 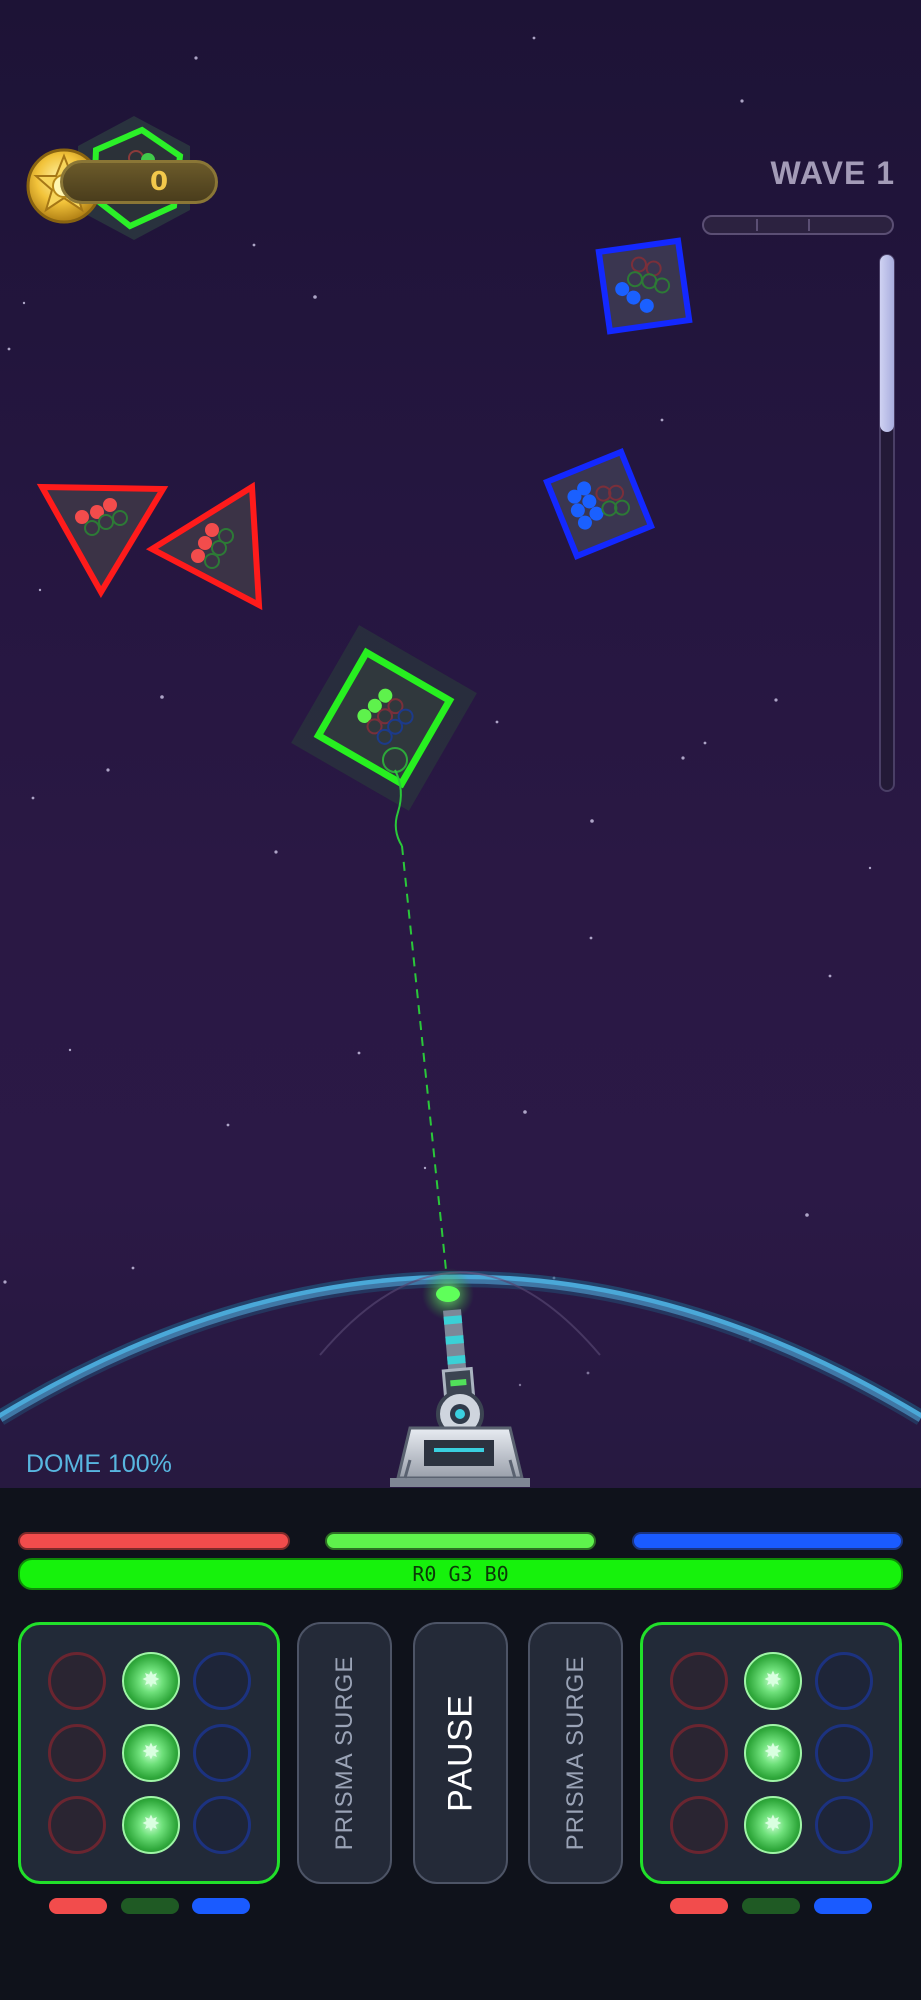 I want to click on pause-label: PAUSE, so click(x=460, y=1753).